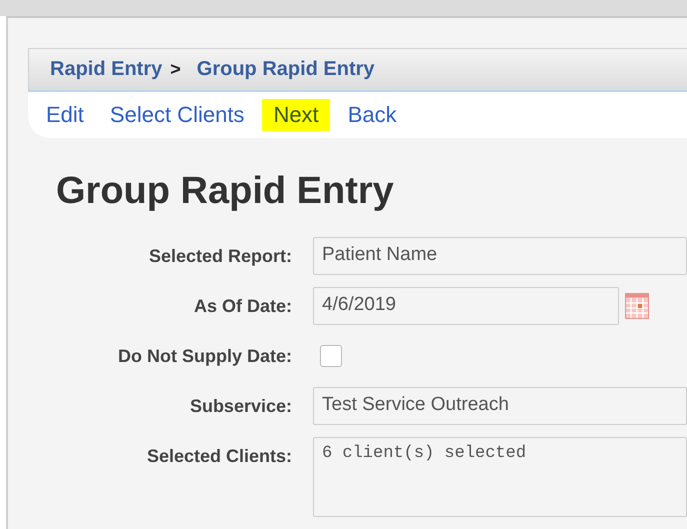 The width and height of the screenshot is (687, 529). I want to click on field-label: Selected Clients:, so click(219, 456).